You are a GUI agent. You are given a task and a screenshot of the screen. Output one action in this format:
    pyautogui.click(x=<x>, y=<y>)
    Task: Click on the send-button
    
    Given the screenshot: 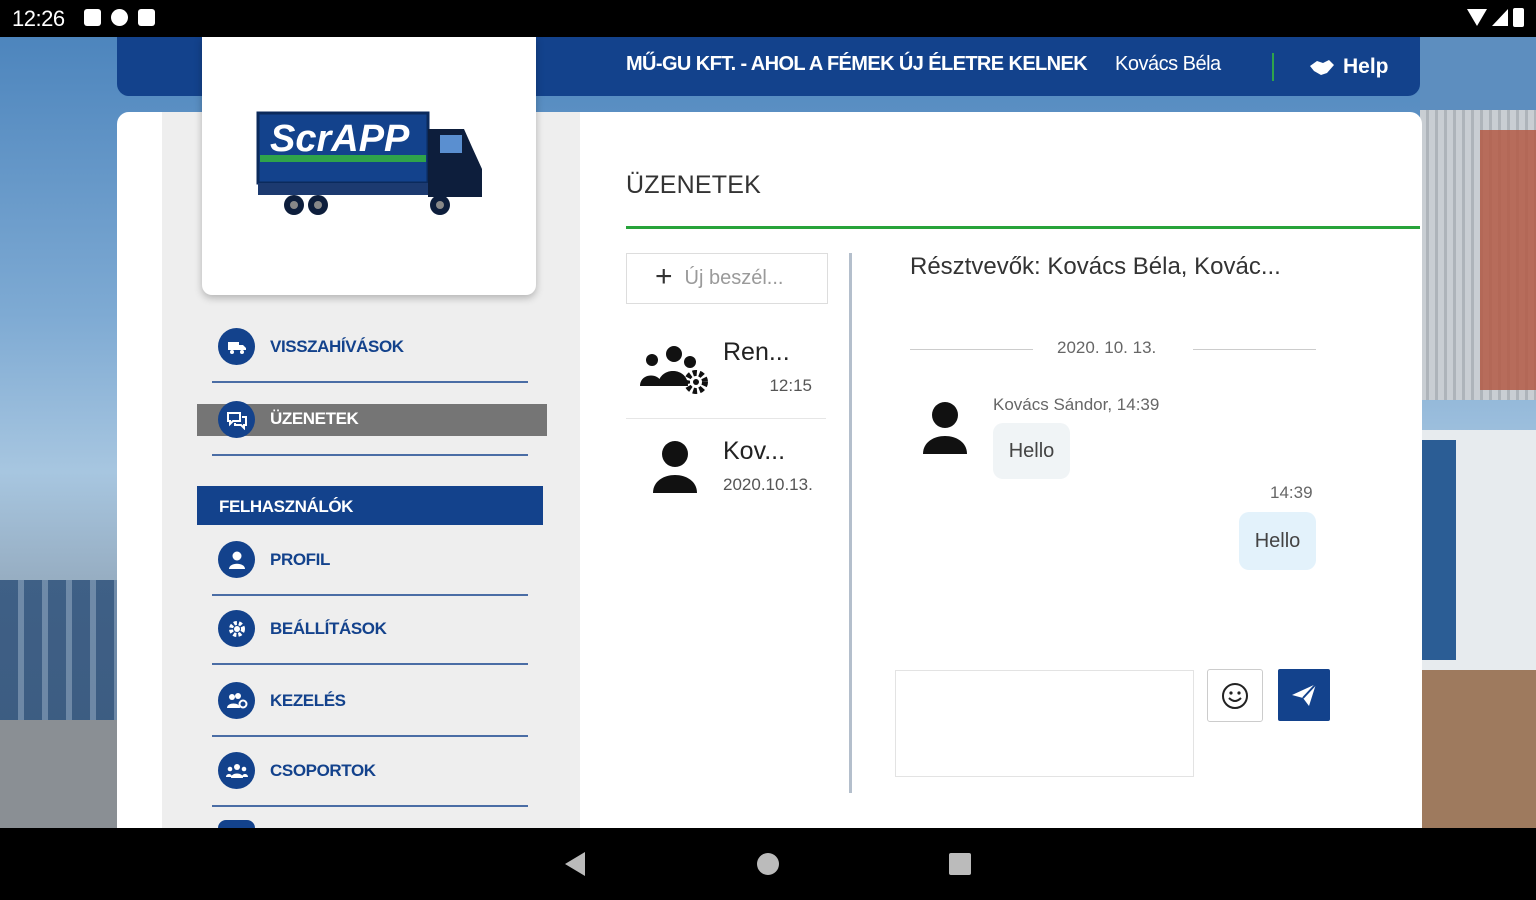 What is the action you would take?
    pyautogui.click(x=1304, y=695)
    